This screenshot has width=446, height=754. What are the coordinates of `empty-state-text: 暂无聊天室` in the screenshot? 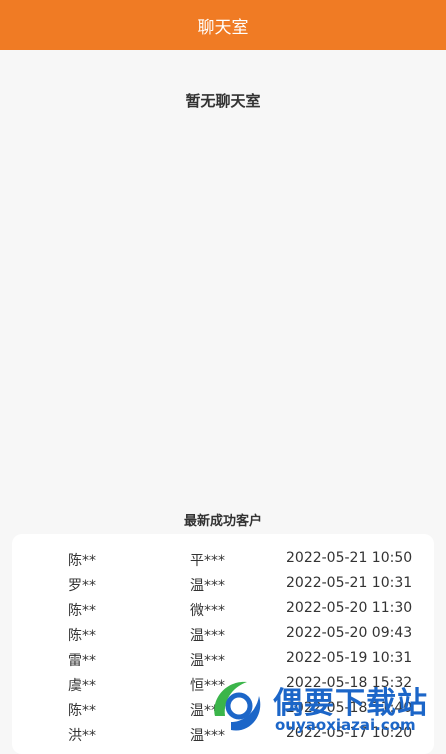 It's located at (223, 101).